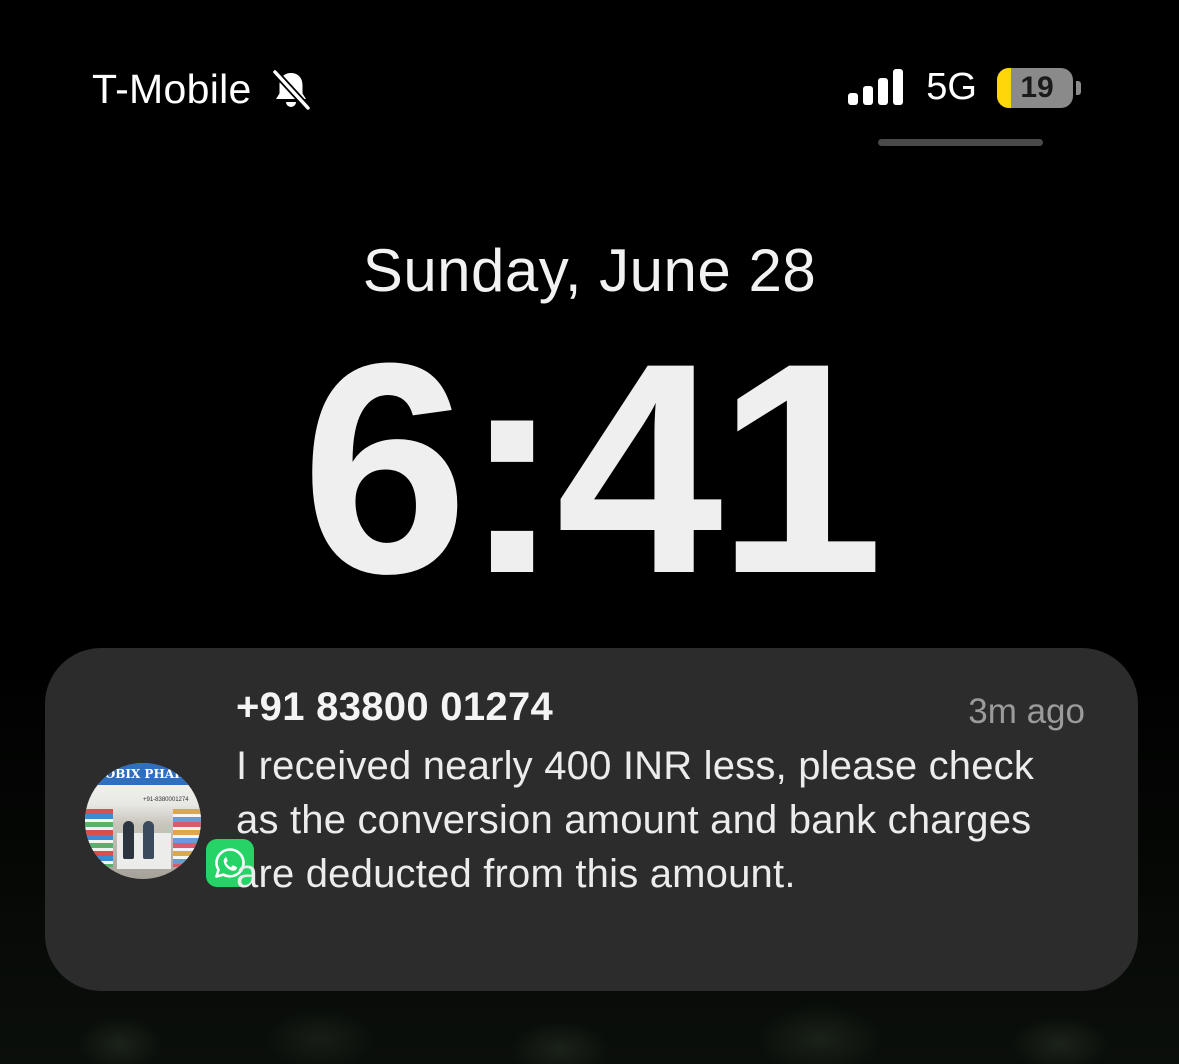 This screenshot has height=1064, width=1179. I want to click on cellular-signal-icon, so click(876, 86).